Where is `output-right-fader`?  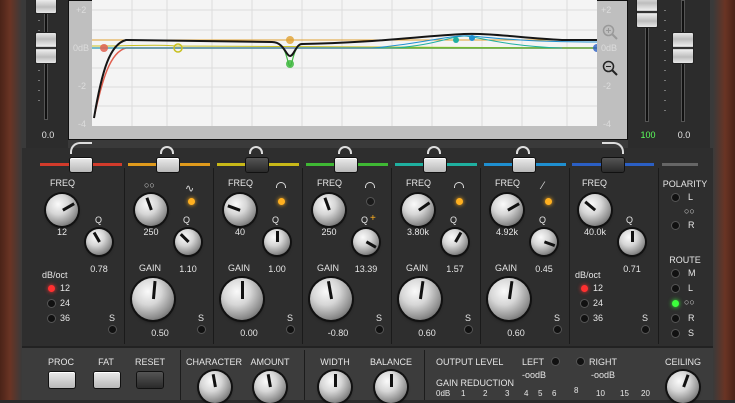
output-right-fader is located at coordinates (683, 48).